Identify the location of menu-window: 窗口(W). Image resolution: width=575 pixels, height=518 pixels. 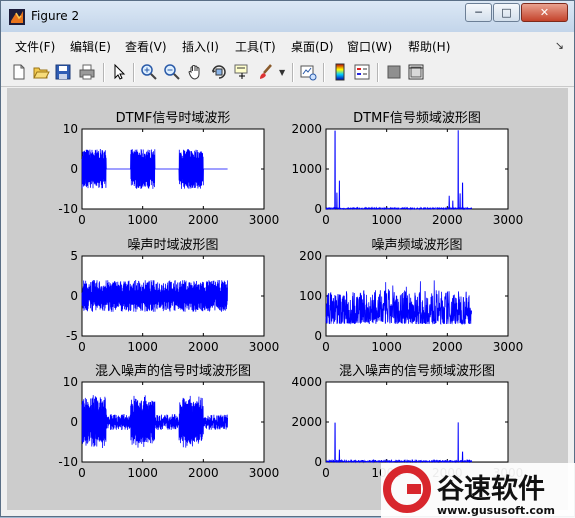
(369, 46).